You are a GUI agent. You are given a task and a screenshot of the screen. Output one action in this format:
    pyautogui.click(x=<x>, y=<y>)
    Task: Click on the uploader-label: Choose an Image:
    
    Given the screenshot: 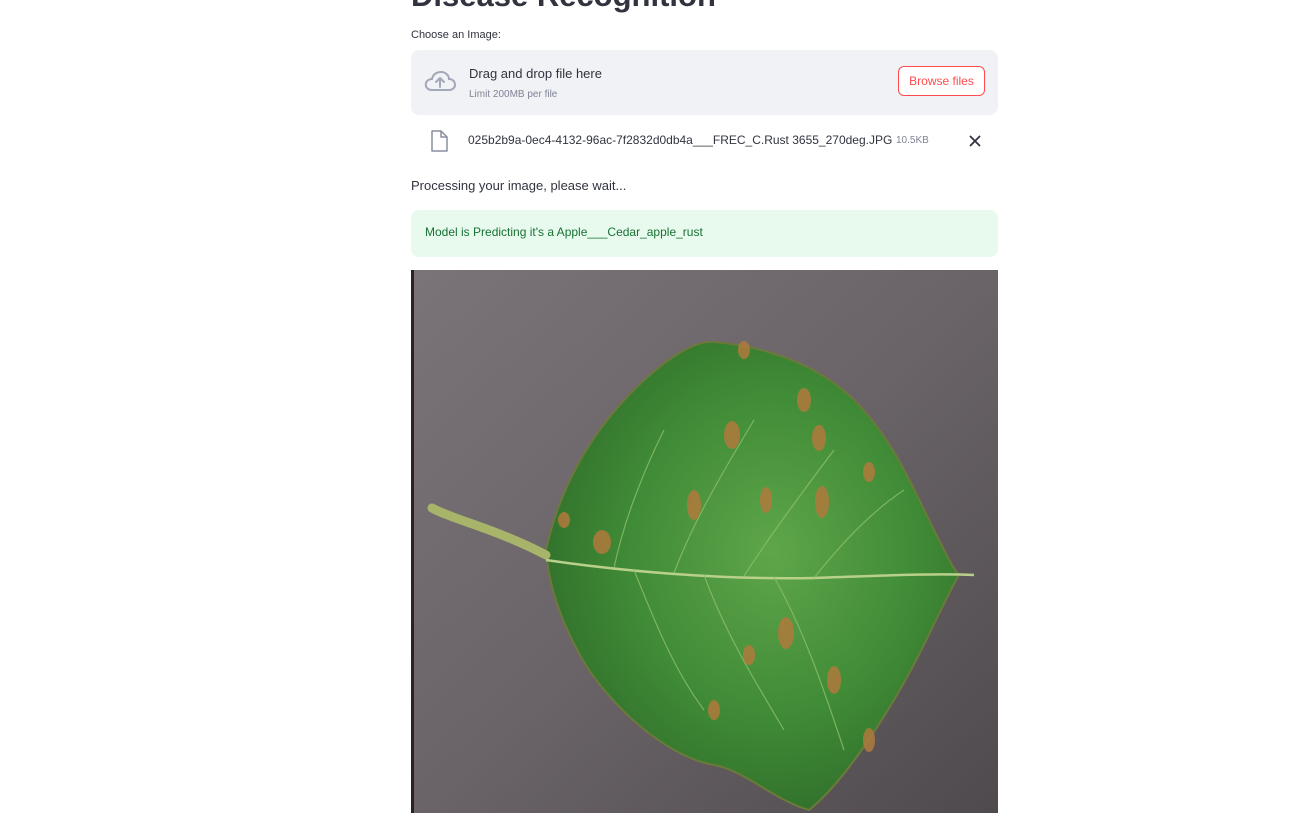 What is the action you would take?
    pyautogui.click(x=456, y=35)
    